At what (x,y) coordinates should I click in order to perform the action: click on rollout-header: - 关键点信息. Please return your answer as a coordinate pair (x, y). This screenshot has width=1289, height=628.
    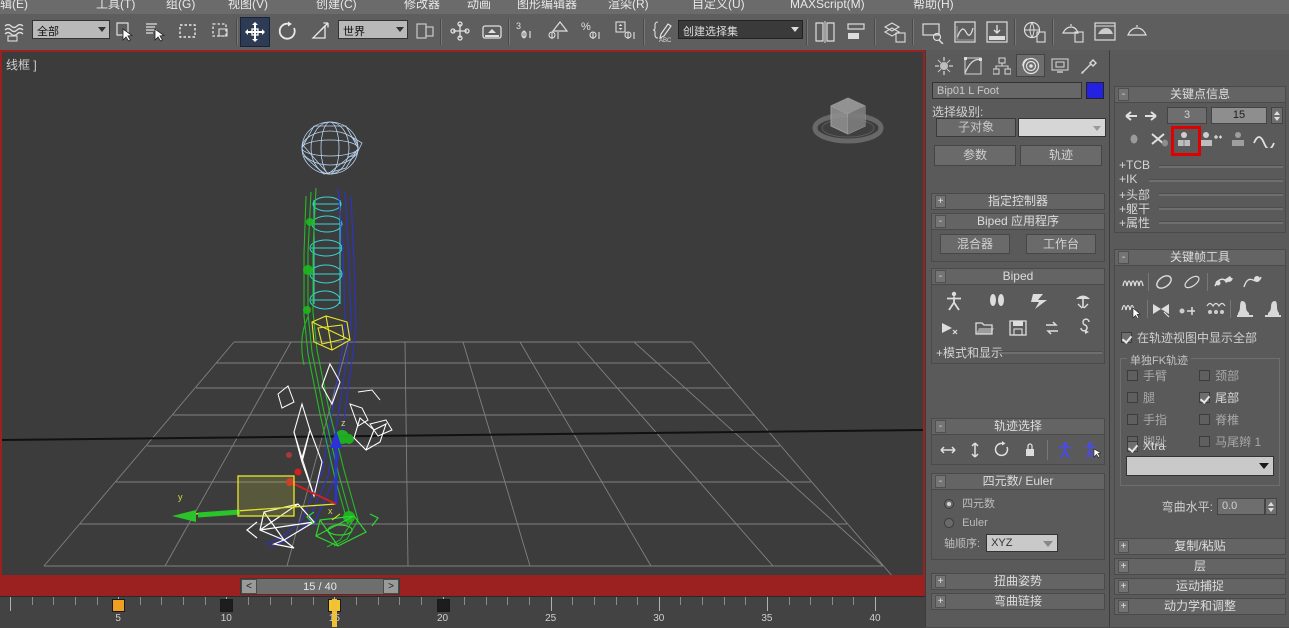
    Looking at the image, I should click on (1200, 94).